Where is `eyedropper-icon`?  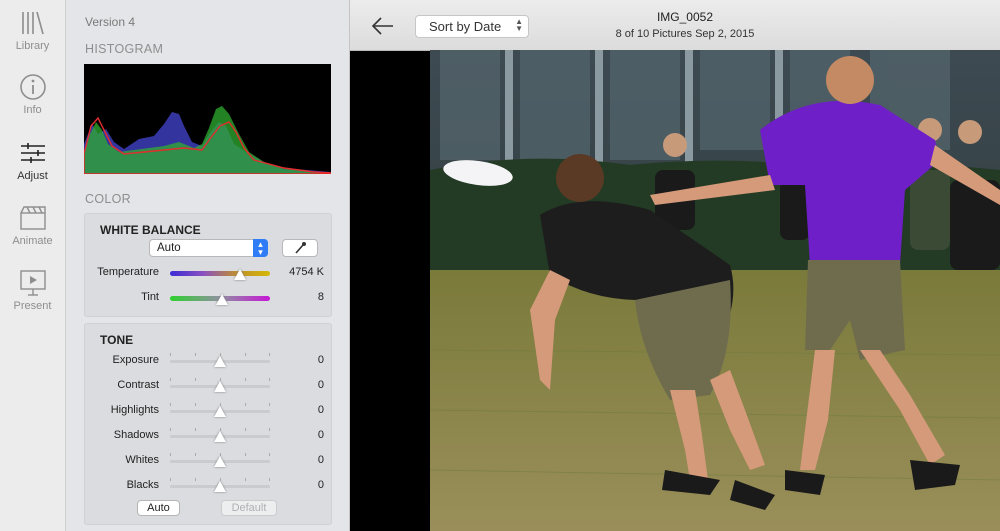
eyedropper-icon is located at coordinates (300, 248).